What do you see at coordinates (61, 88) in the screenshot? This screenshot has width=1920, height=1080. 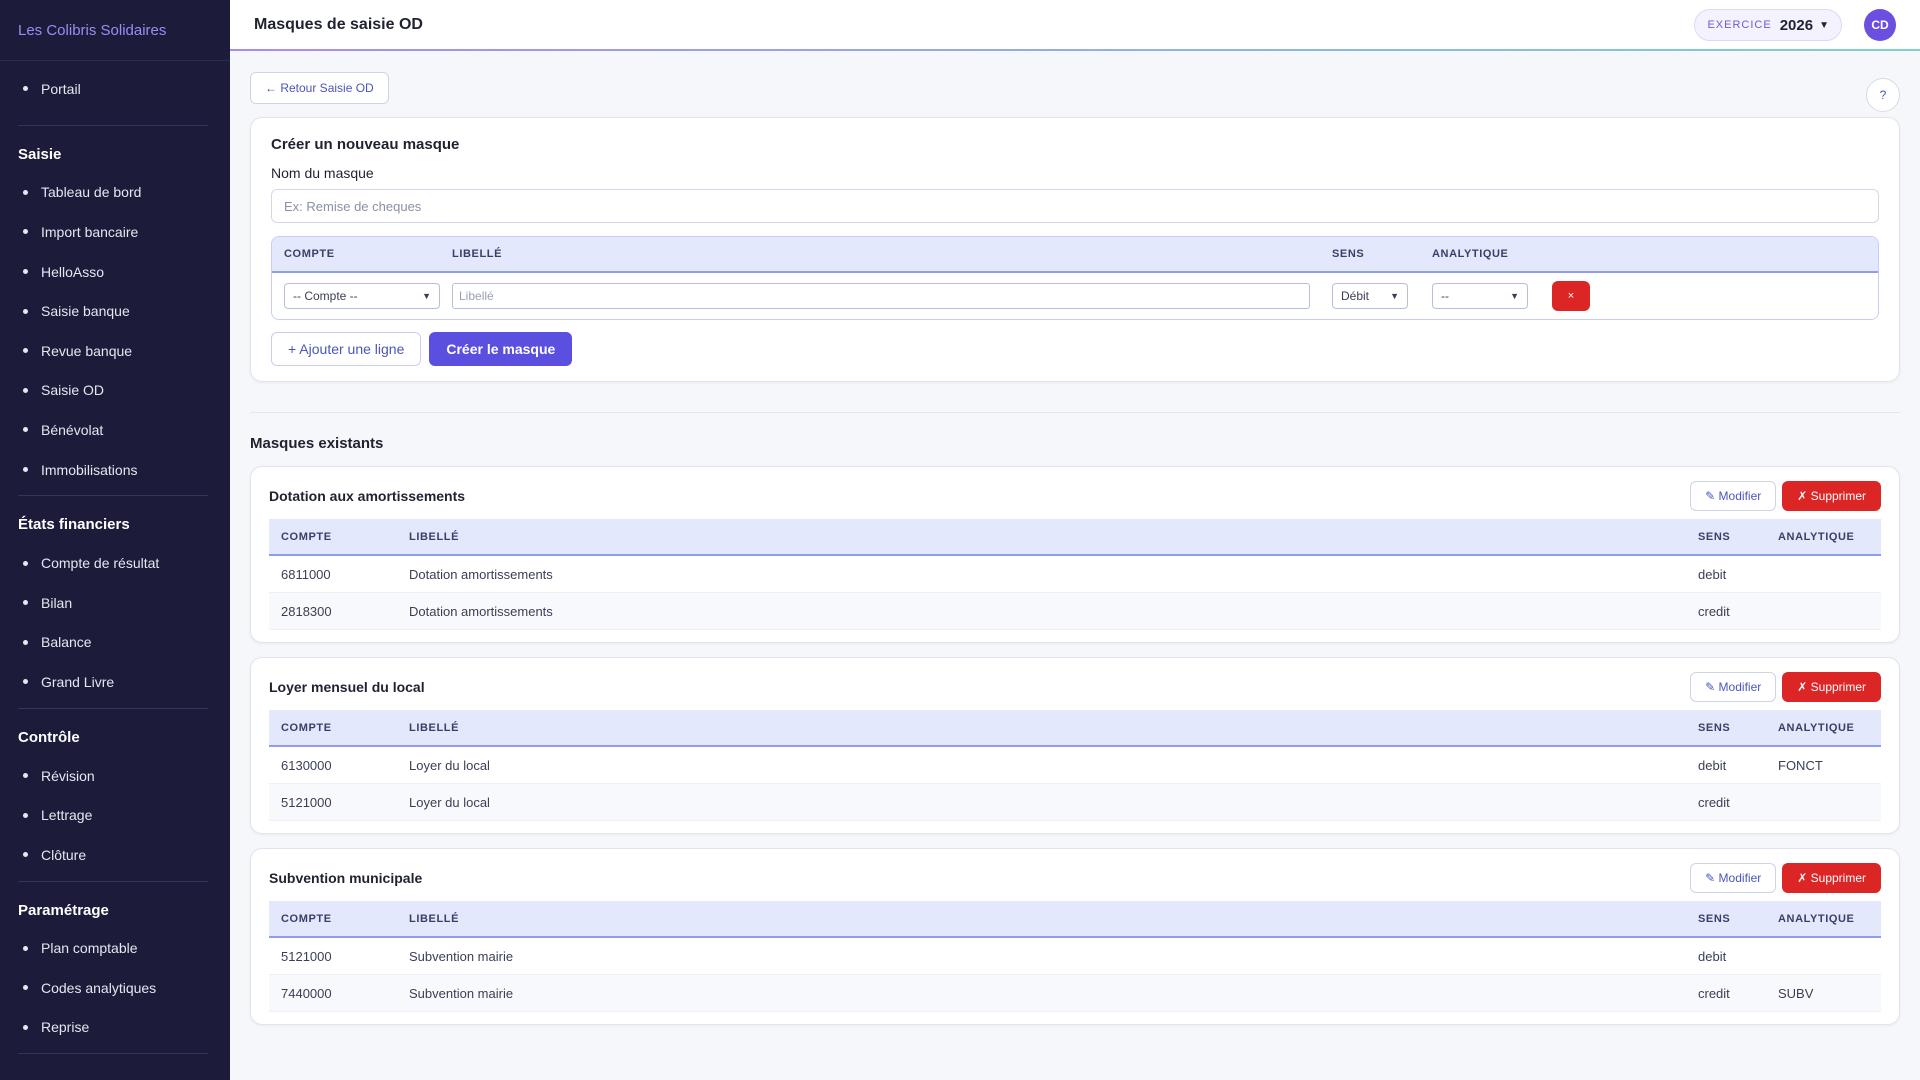 I see `sidebar-item-label: Portail` at bounding box center [61, 88].